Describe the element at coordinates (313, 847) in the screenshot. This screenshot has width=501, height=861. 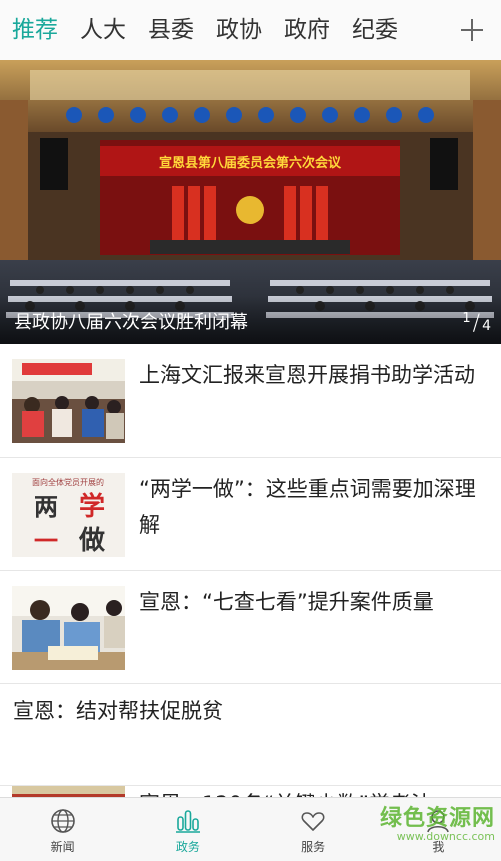
I see `nav-service-label: 服务` at that location.